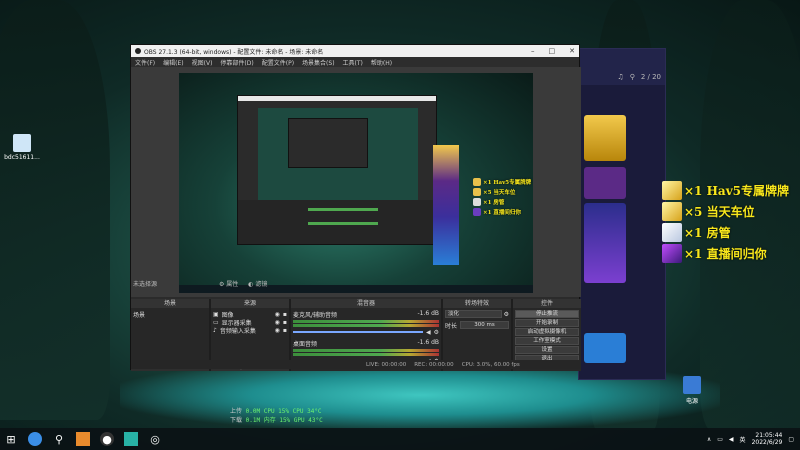  What do you see at coordinates (228, 284) in the screenshot?
I see `properties-button: ⚙ 属性` at bounding box center [228, 284].